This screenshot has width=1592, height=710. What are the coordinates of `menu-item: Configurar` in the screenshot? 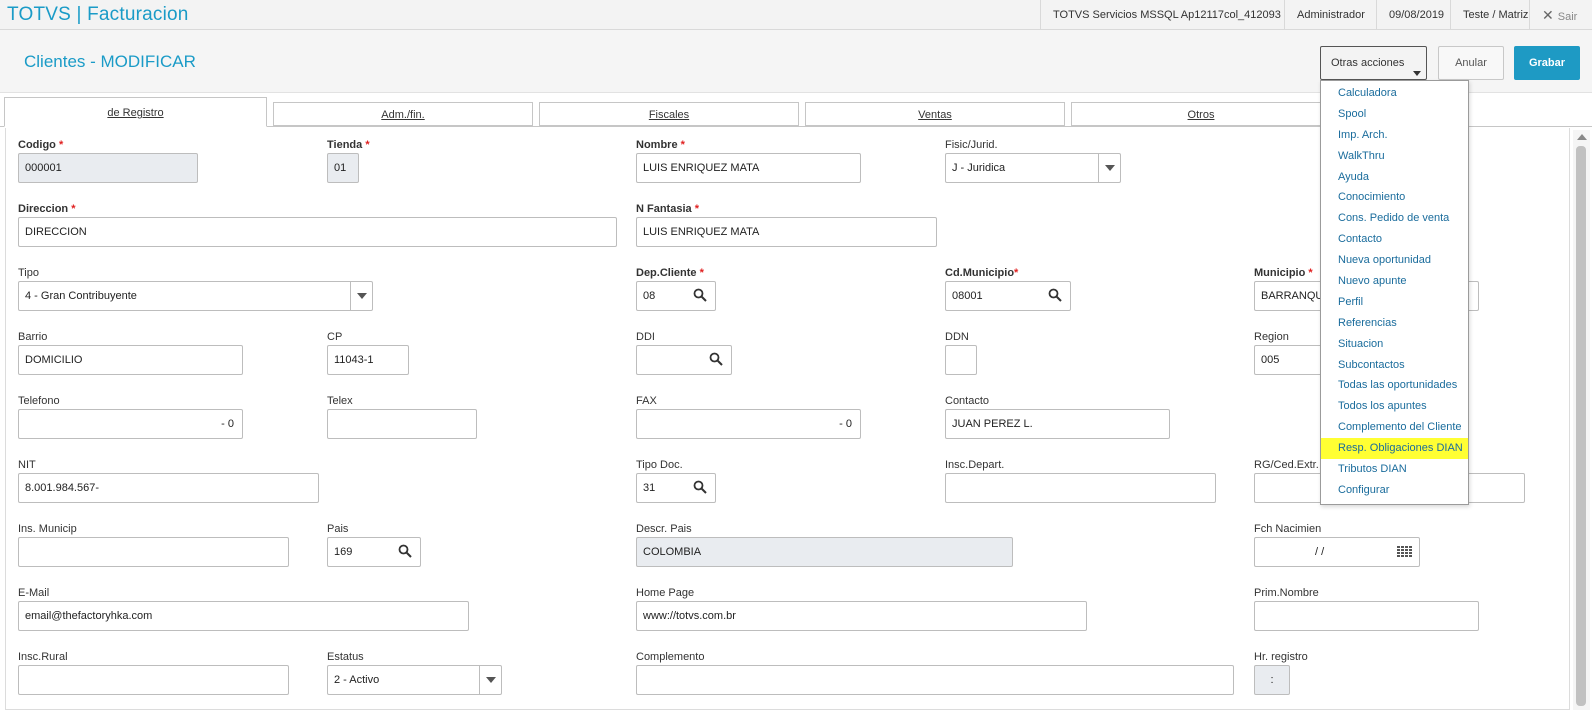 It's located at (1394, 490).